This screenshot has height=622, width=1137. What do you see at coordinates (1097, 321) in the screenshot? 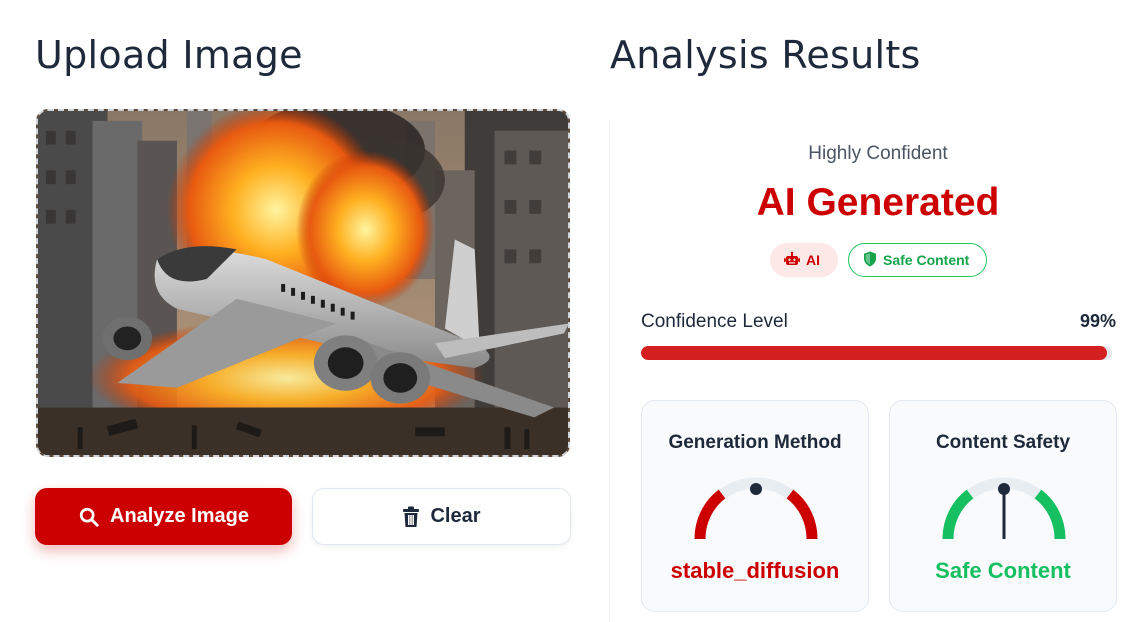
I see `confidence-value: 99%` at bounding box center [1097, 321].